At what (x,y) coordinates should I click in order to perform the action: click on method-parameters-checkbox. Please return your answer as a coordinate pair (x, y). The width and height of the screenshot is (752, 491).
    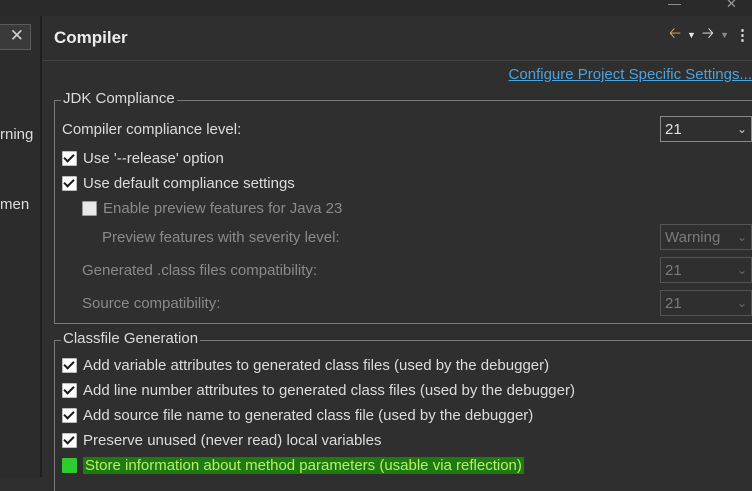
    Looking at the image, I should click on (69, 465).